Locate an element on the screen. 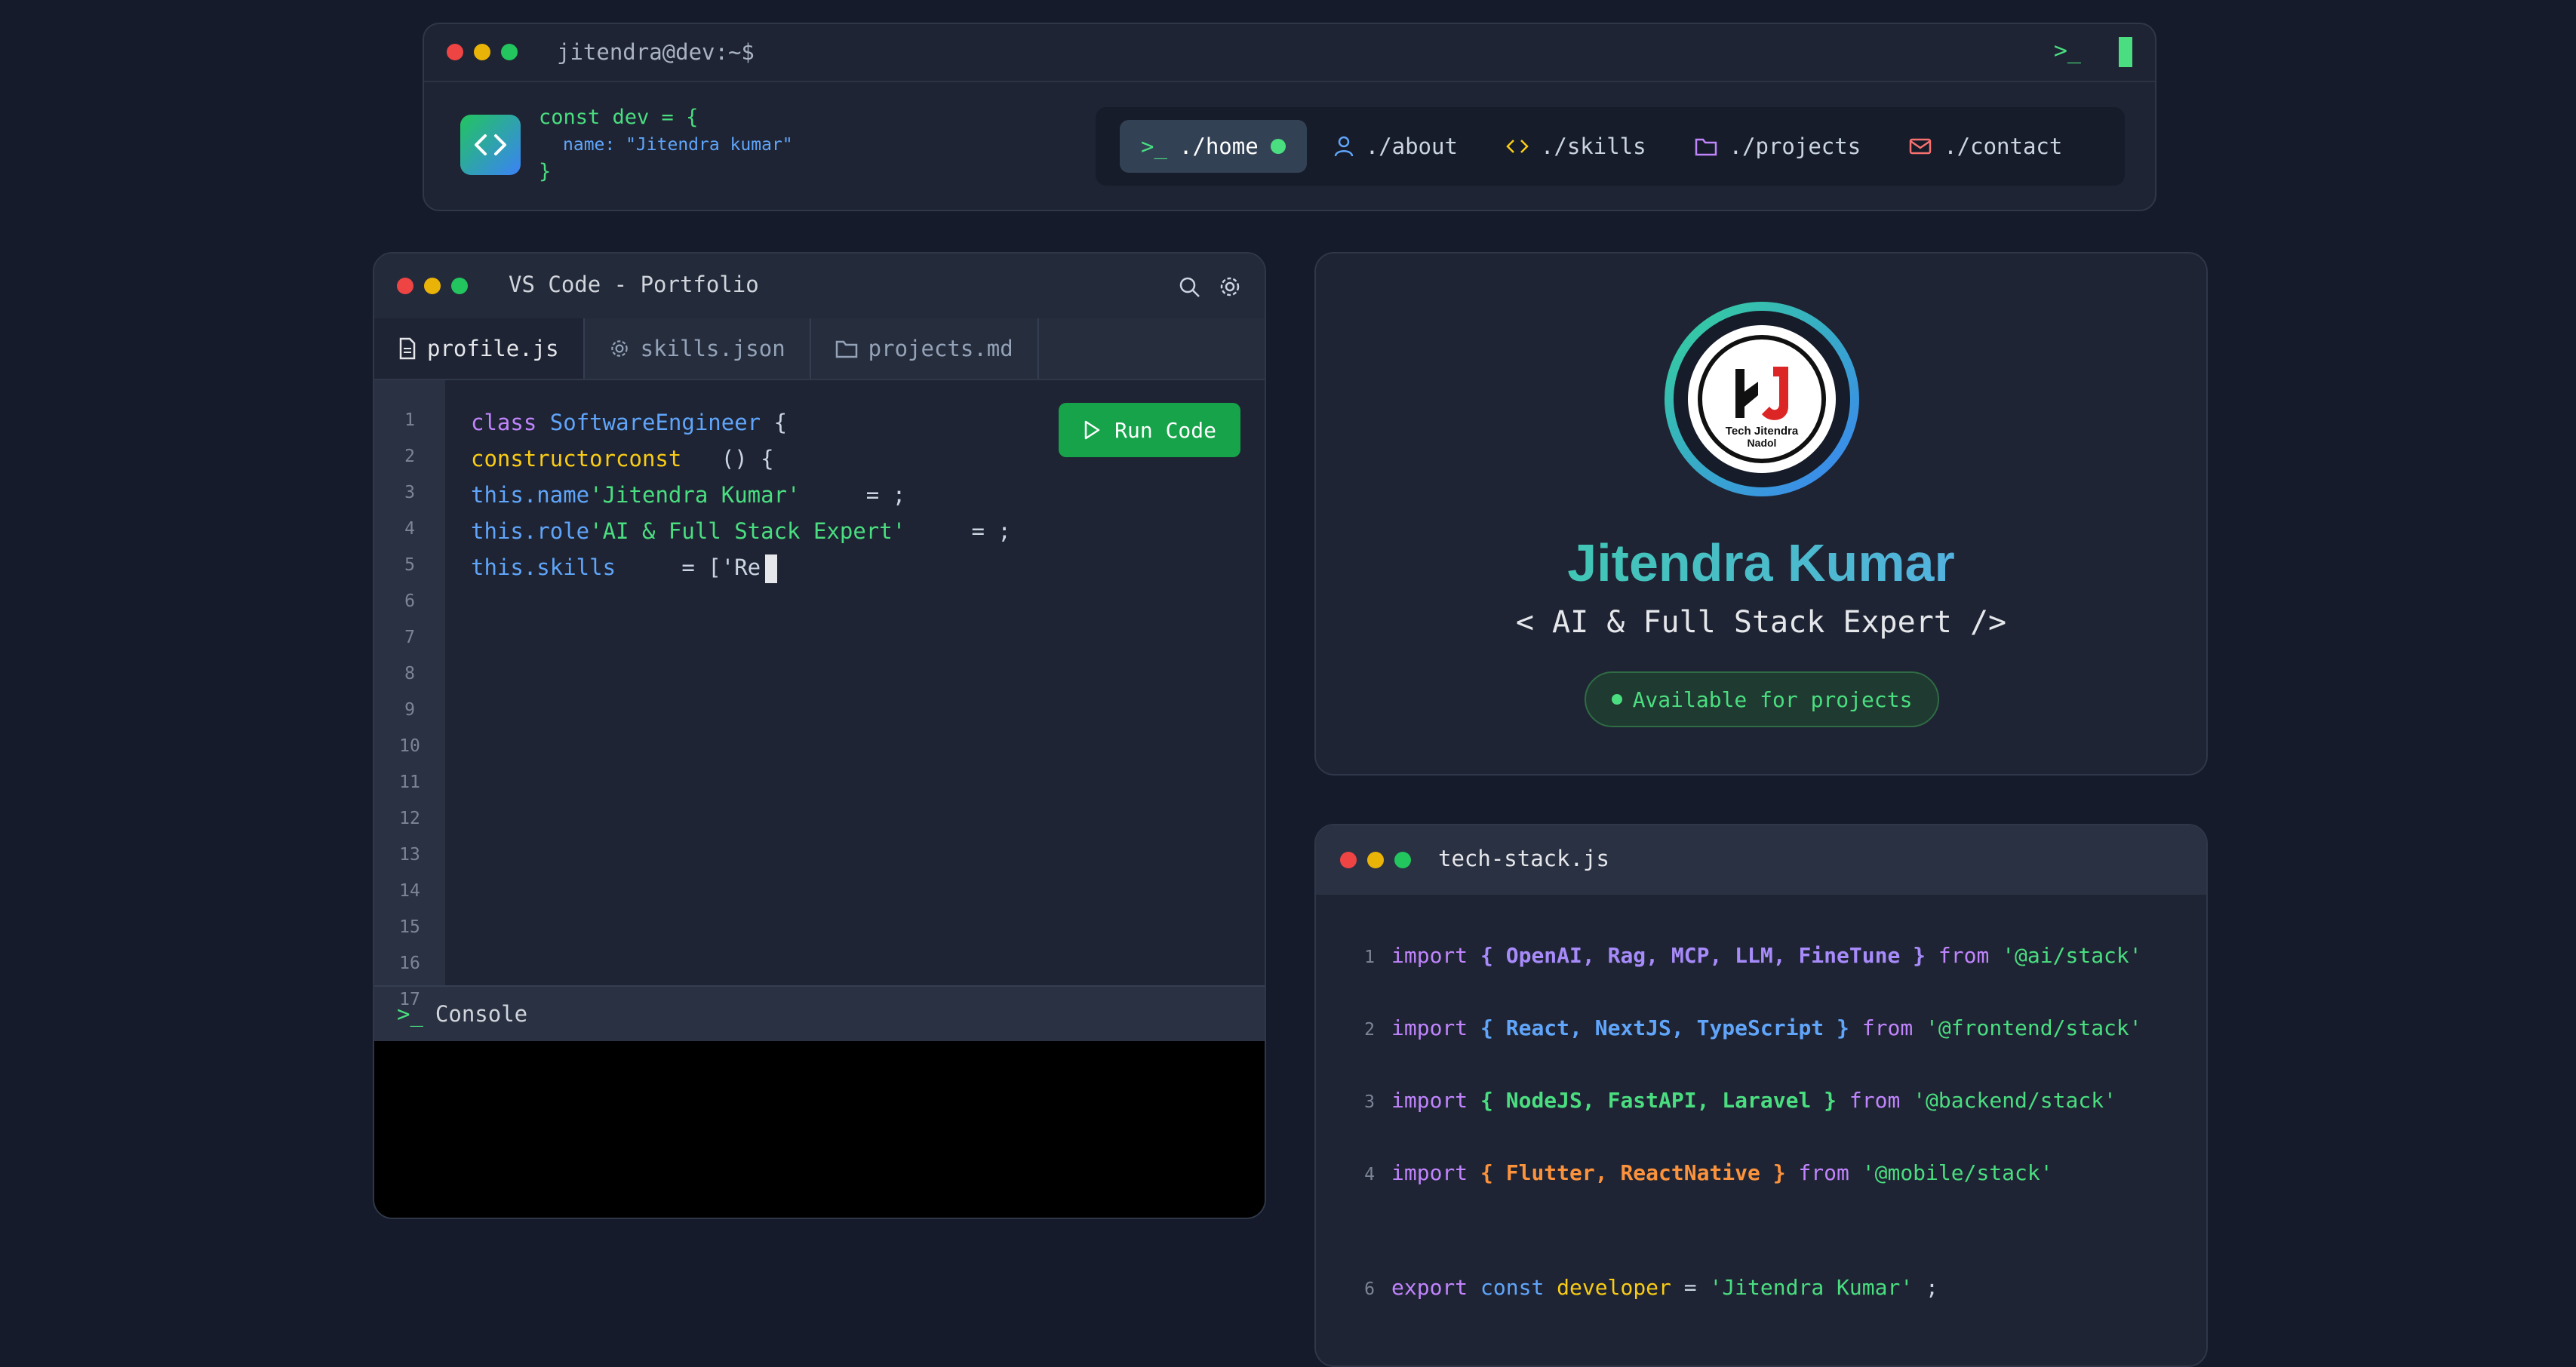 The image size is (2576, 1367). code-line-3: this.name'Jitendra Kumar' = ; is located at coordinates (688, 495).